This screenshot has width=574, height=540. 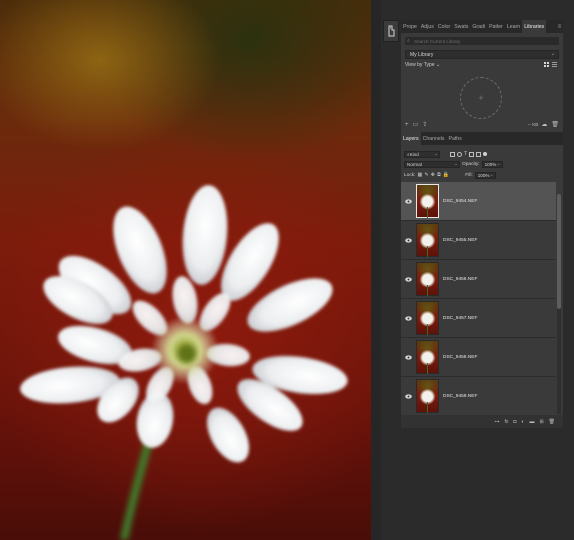 What do you see at coordinates (432, 164) in the screenshot?
I see `blend-mode-select: Normal ⌄` at bounding box center [432, 164].